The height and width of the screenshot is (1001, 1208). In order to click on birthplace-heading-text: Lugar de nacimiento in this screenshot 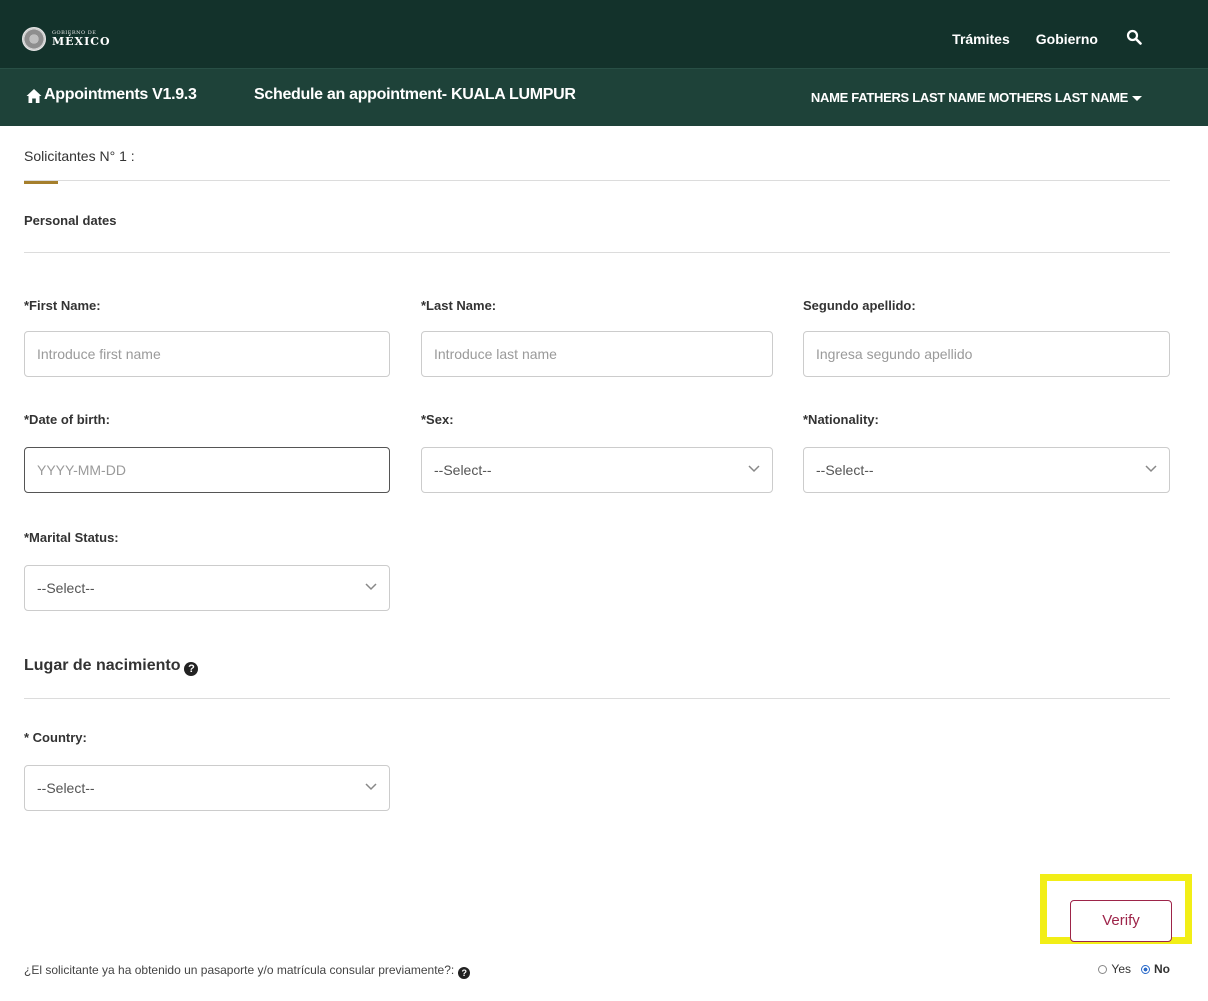, I will do `click(102, 665)`.